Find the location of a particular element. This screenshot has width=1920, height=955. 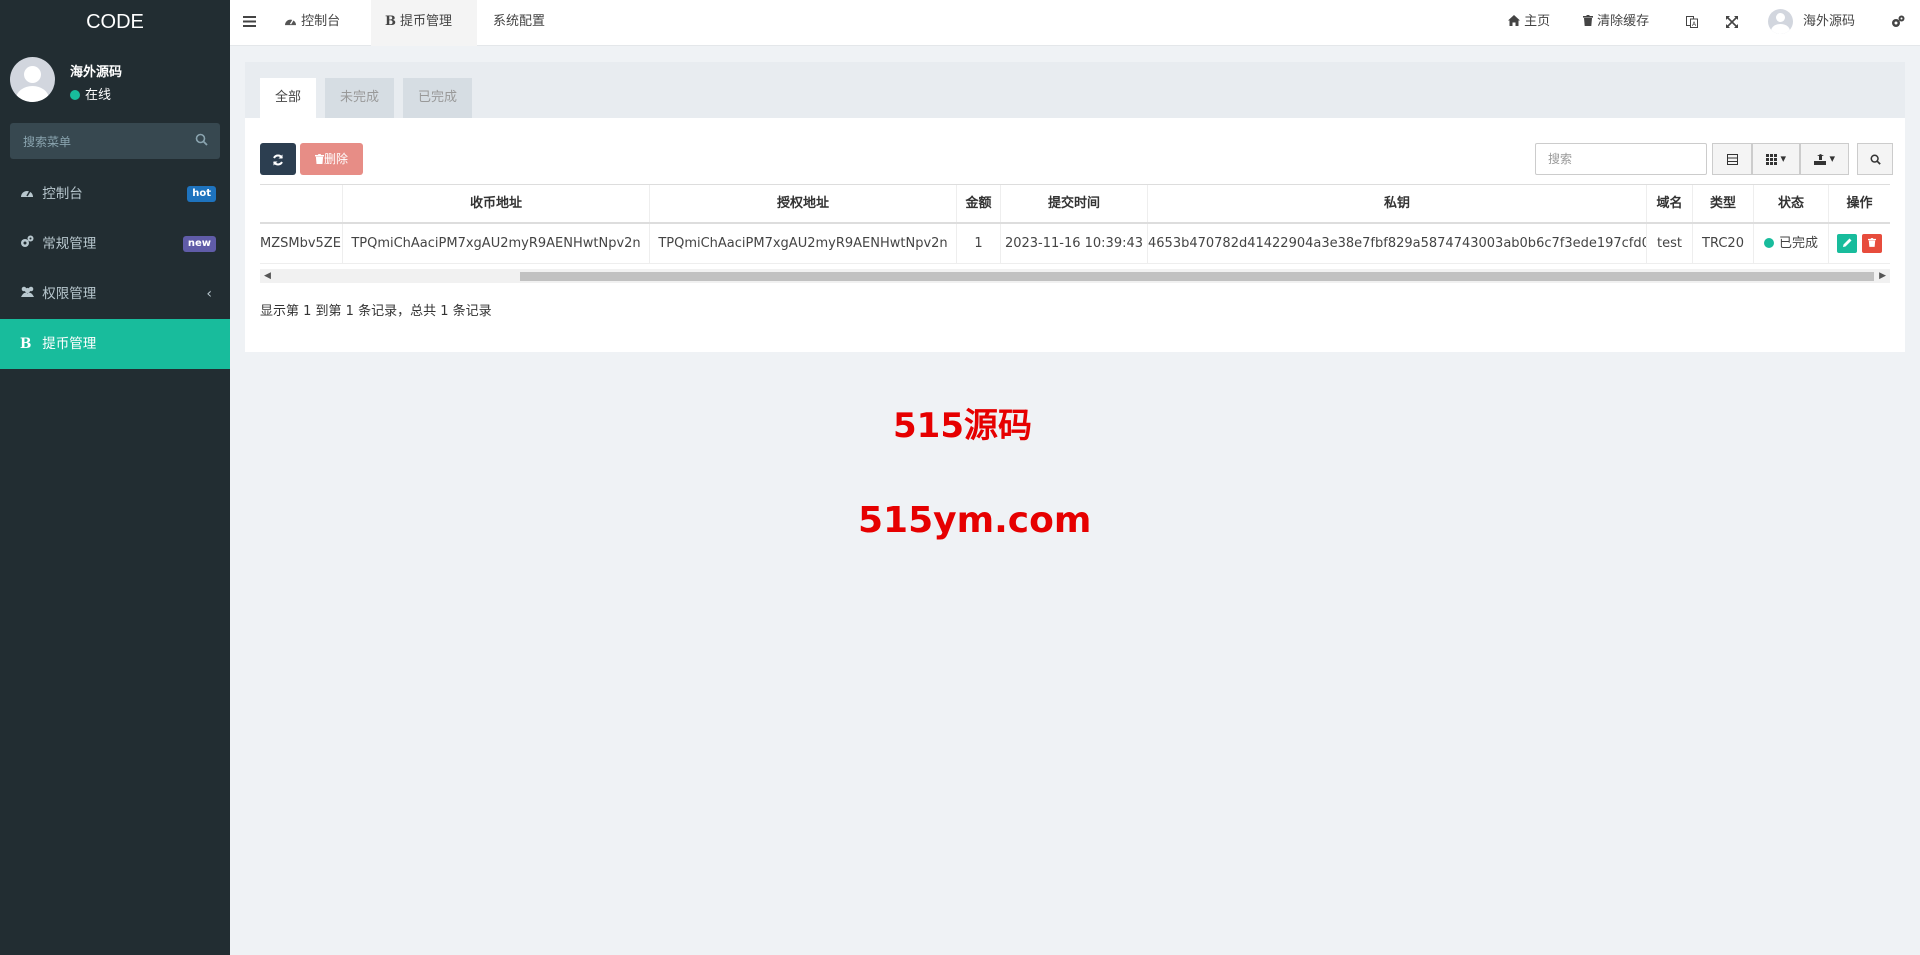

refresh-button is located at coordinates (278, 159).